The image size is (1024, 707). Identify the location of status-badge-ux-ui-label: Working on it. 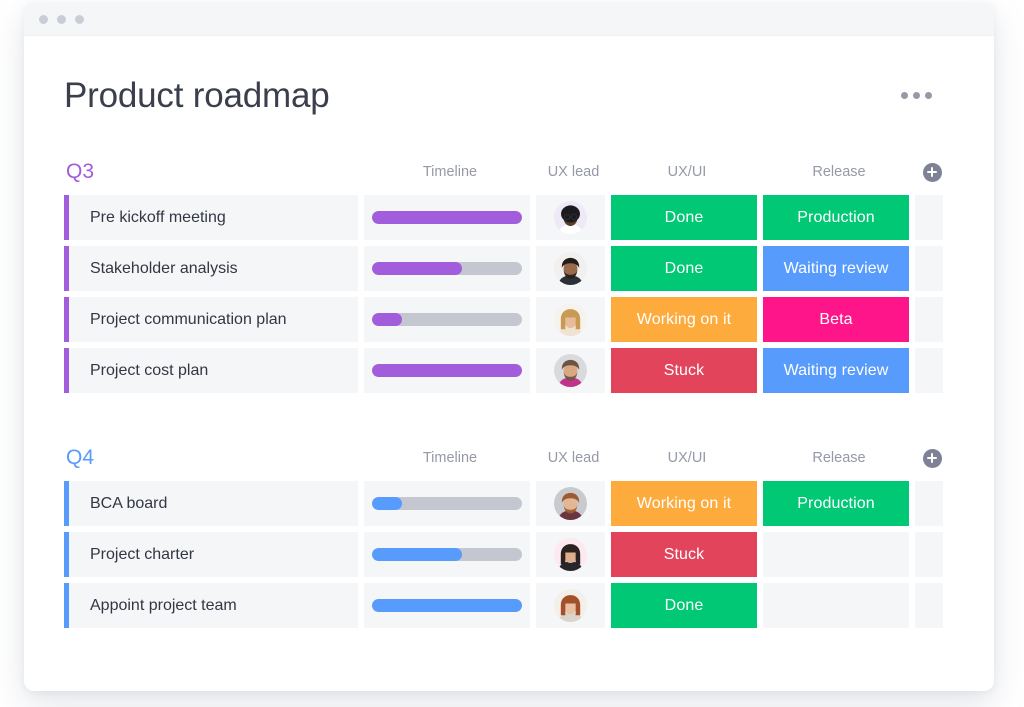
(684, 319).